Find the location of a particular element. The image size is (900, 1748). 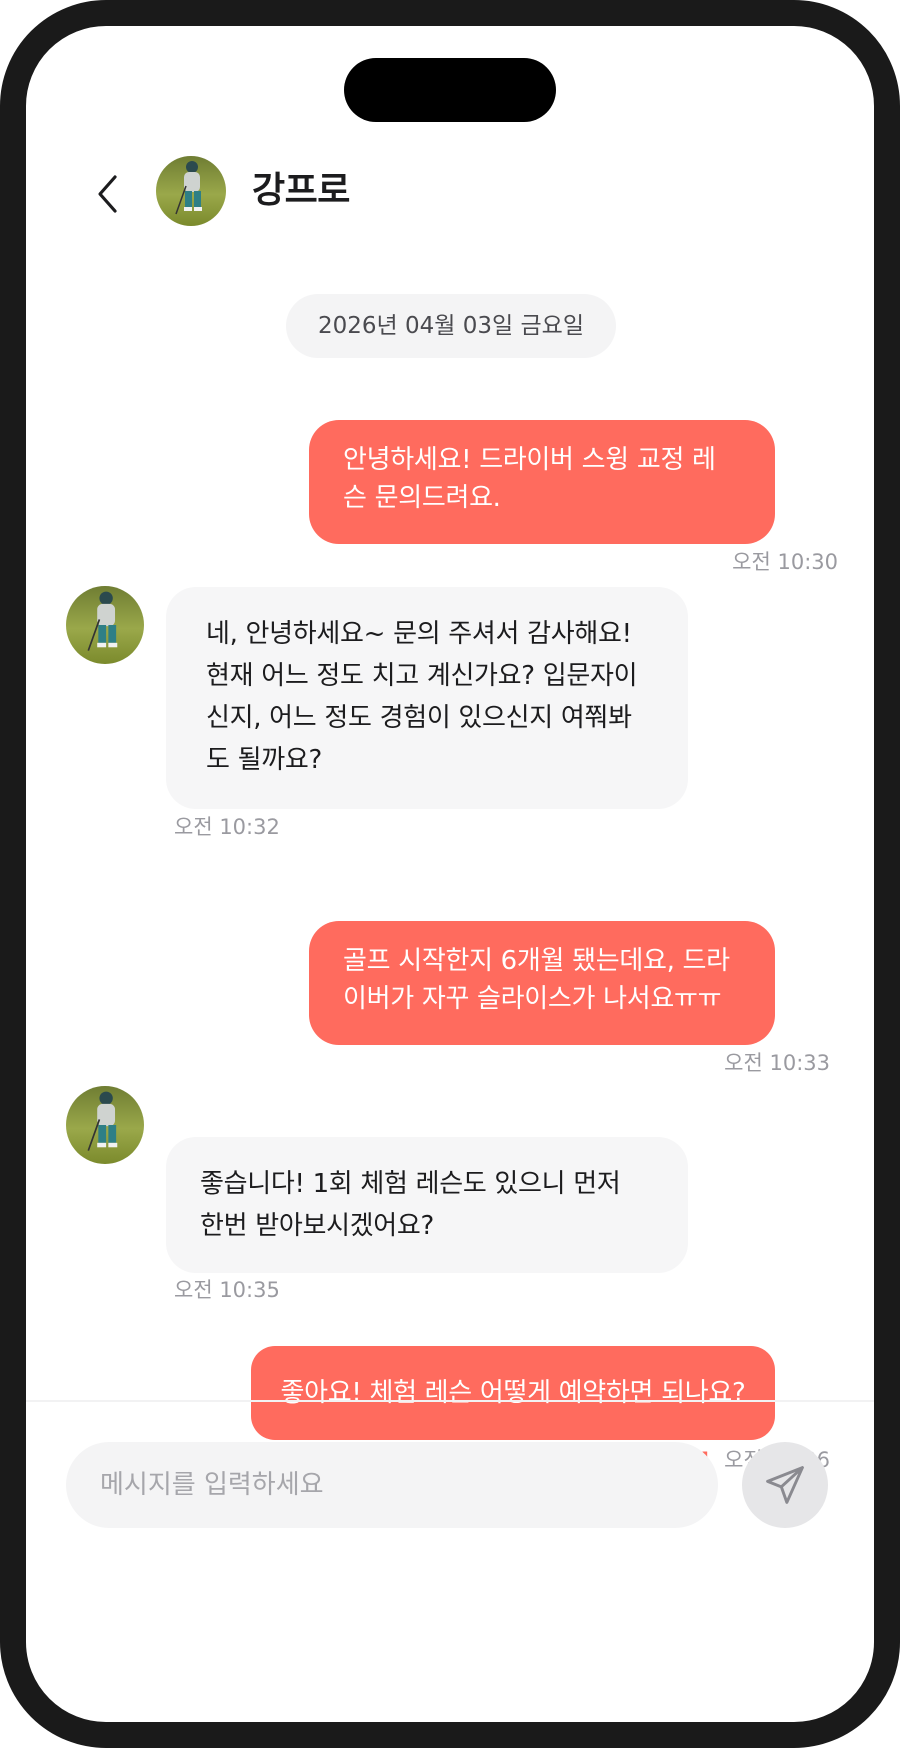

message-text: 좋아요! 체험 레슨 어떻게 예약하면 되나요? is located at coordinates (513, 1393).